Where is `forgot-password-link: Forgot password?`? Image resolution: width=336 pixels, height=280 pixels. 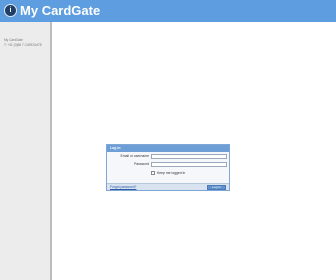 forgot-password-link: Forgot password? is located at coordinates (123, 187).